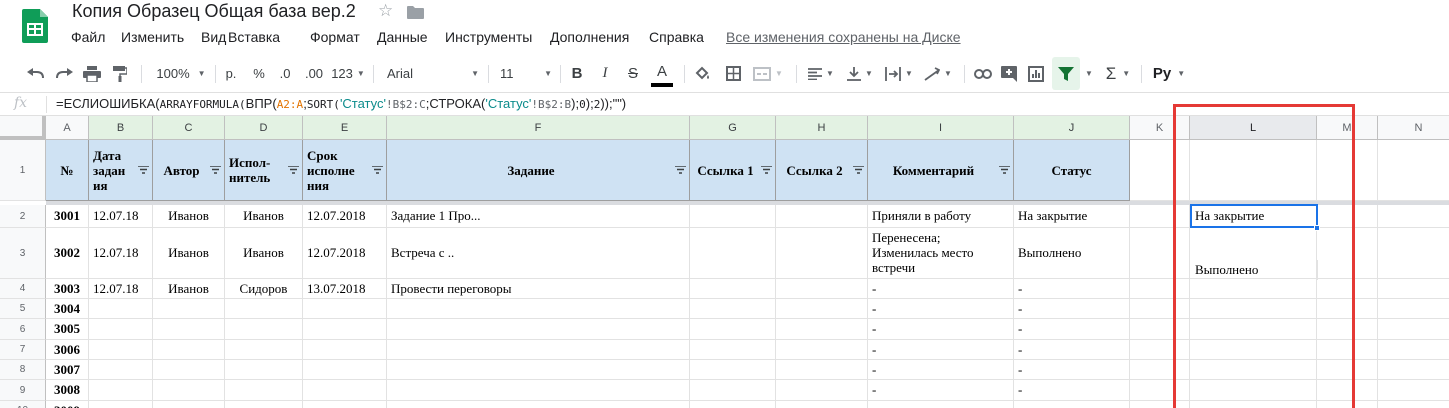  What do you see at coordinates (67, 289) in the screenshot?
I see `row-number-cell: 3003` at bounding box center [67, 289].